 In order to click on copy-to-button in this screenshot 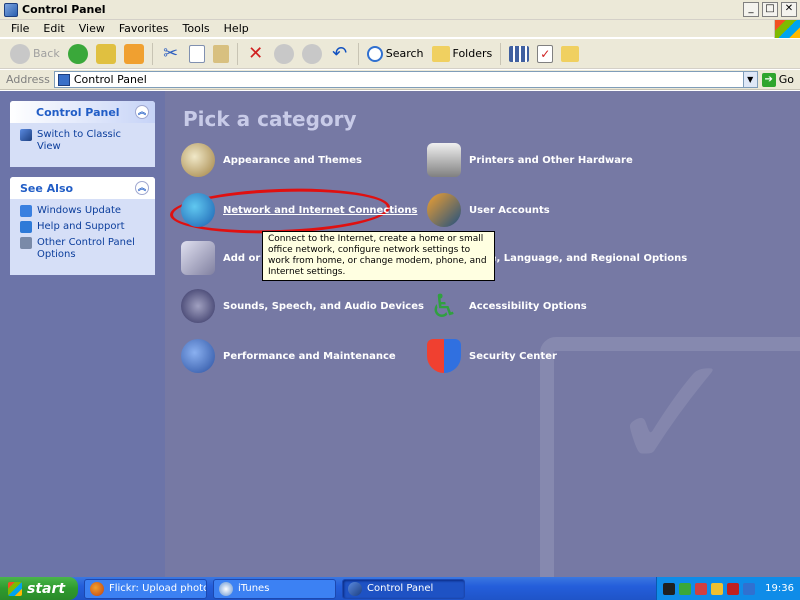, I will do `click(312, 54)`.